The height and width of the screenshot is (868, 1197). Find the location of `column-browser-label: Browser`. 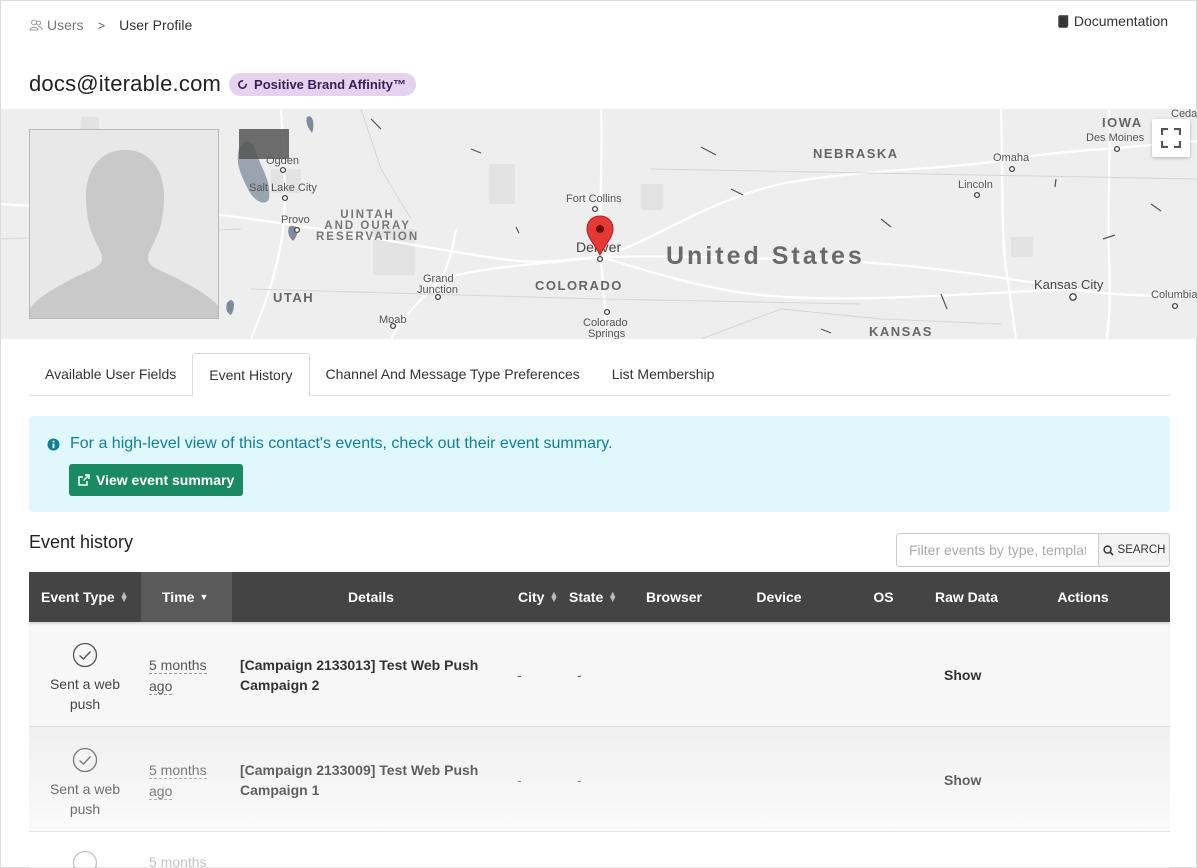

column-browser-label: Browser is located at coordinates (674, 597).